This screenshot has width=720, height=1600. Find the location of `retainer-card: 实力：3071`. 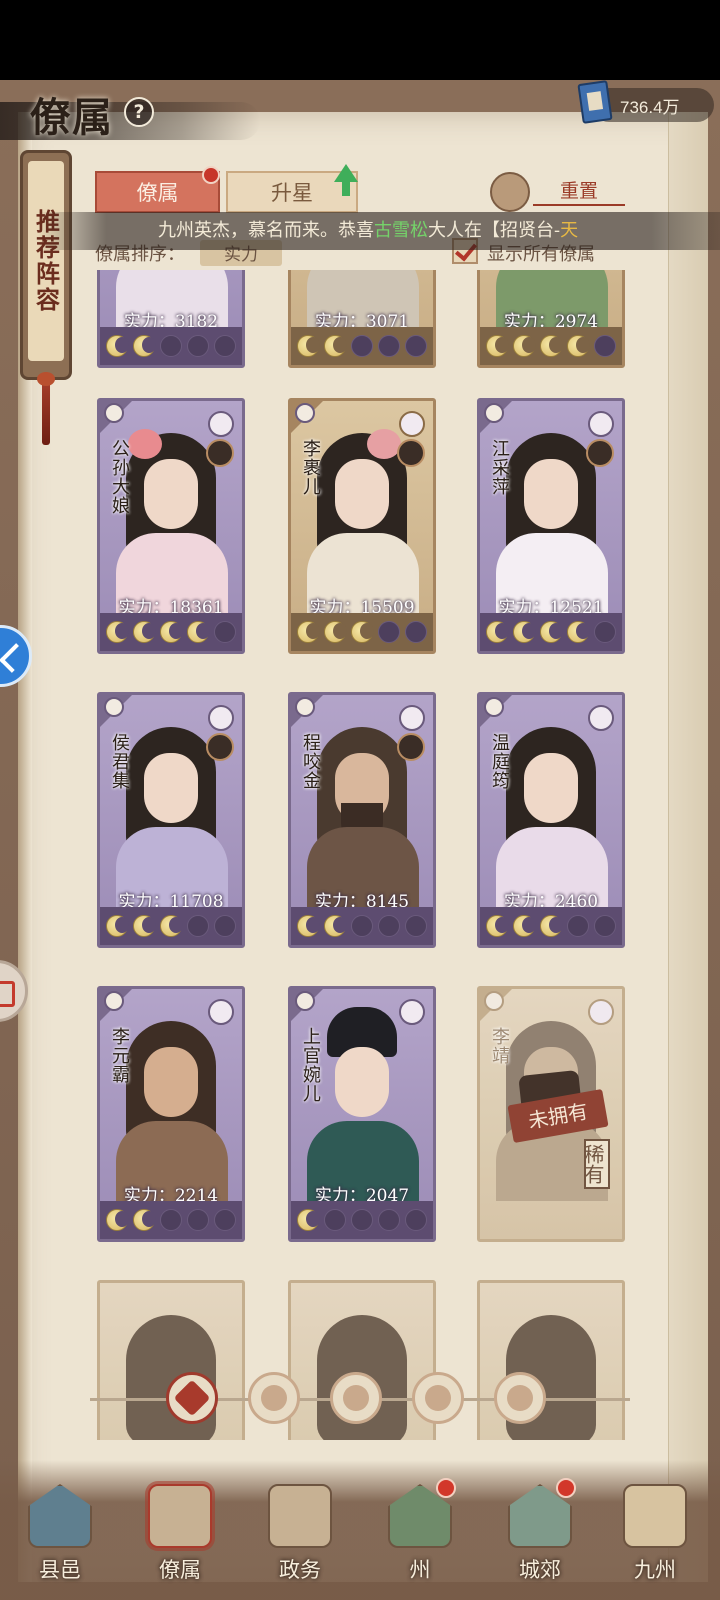

retainer-card: 实力：3071 is located at coordinates (362, 319).